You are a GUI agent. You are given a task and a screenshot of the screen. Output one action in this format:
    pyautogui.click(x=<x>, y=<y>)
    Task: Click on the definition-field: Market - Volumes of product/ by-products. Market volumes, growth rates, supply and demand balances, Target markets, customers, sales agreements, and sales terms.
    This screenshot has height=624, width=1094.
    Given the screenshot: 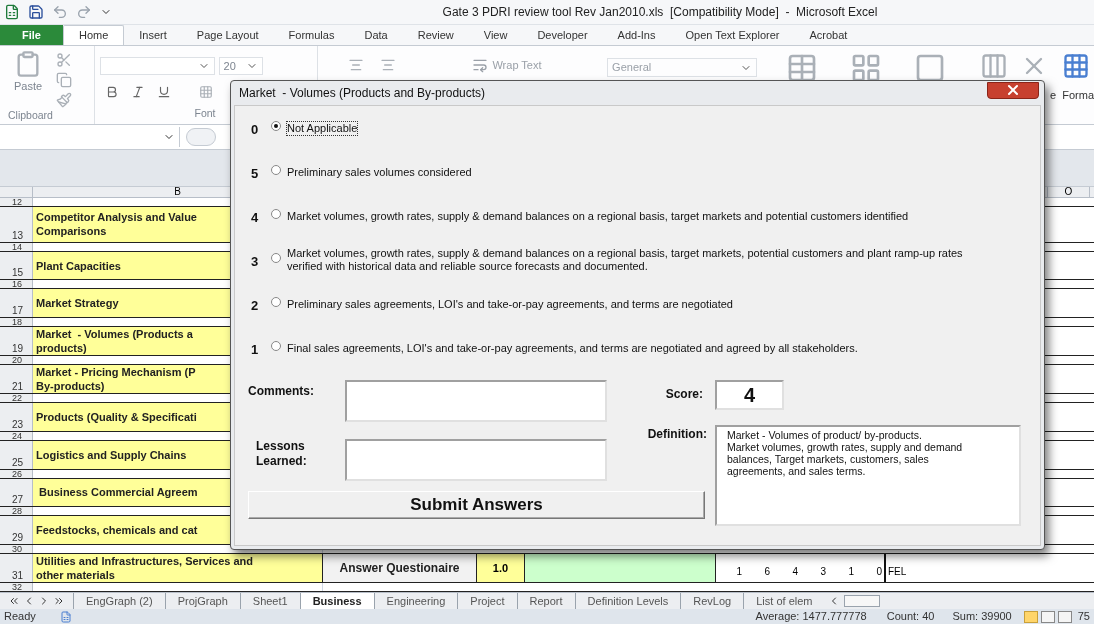 What is the action you would take?
    pyautogui.click(x=868, y=475)
    